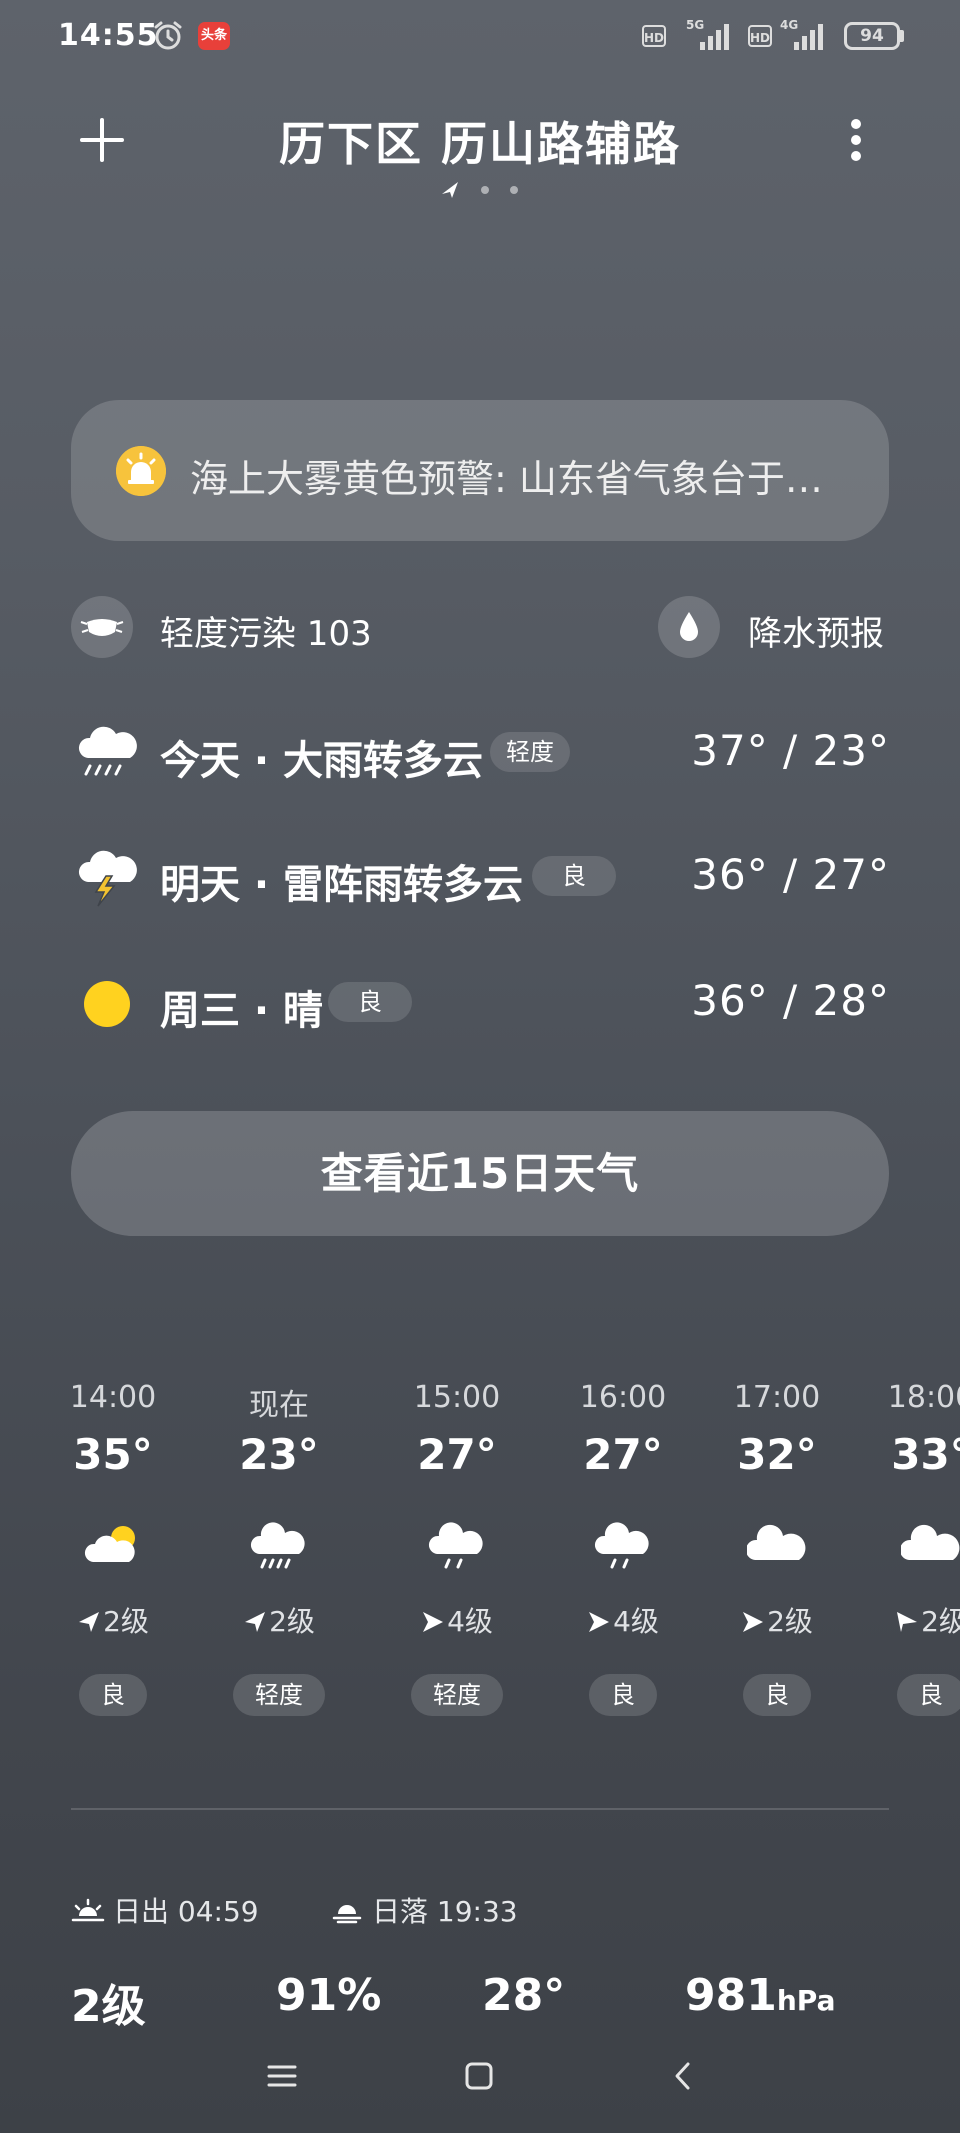 The width and height of the screenshot is (960, 2133). Describe the element at coordinates (113, 1397) in the screenshot. I see `hour-time: 14:00` at that location.